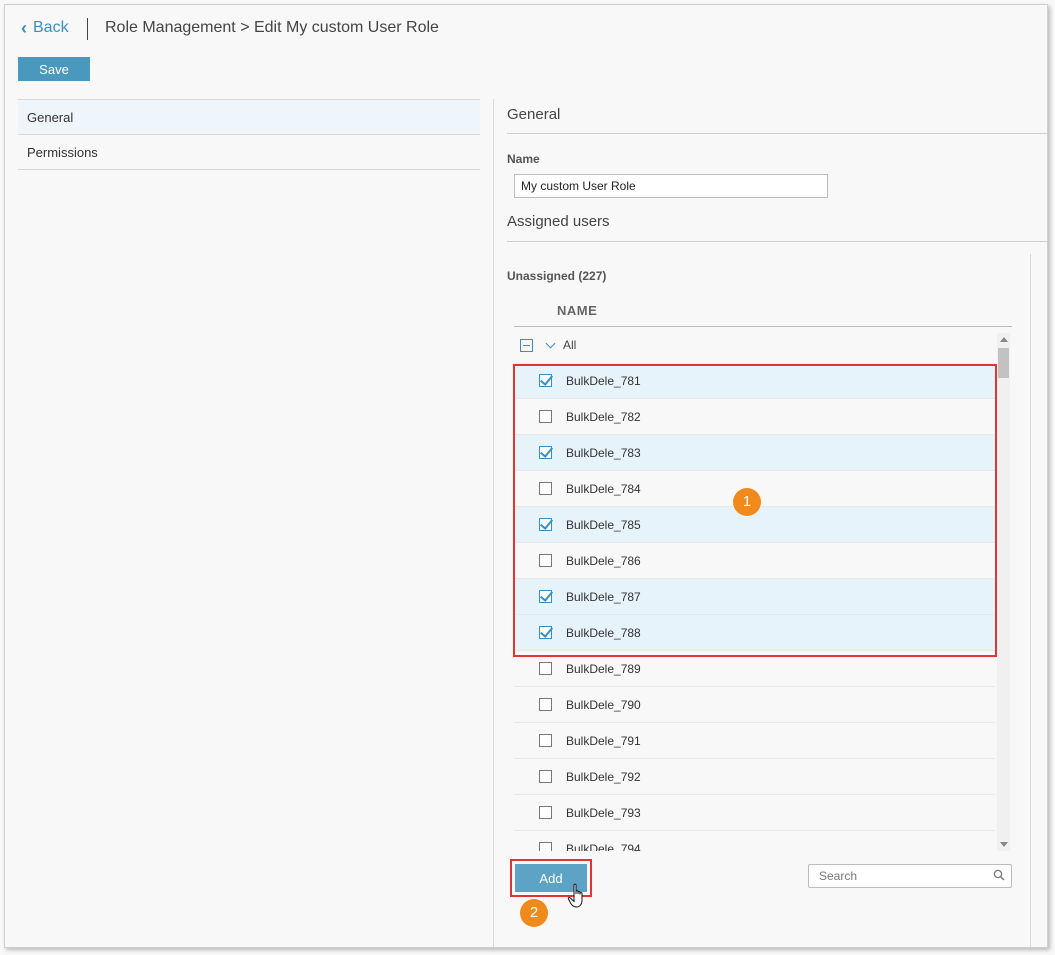 This screenshot has height=955, width=1055. I want to click on assigned-users-title: Assigned users, so click(558, 221).